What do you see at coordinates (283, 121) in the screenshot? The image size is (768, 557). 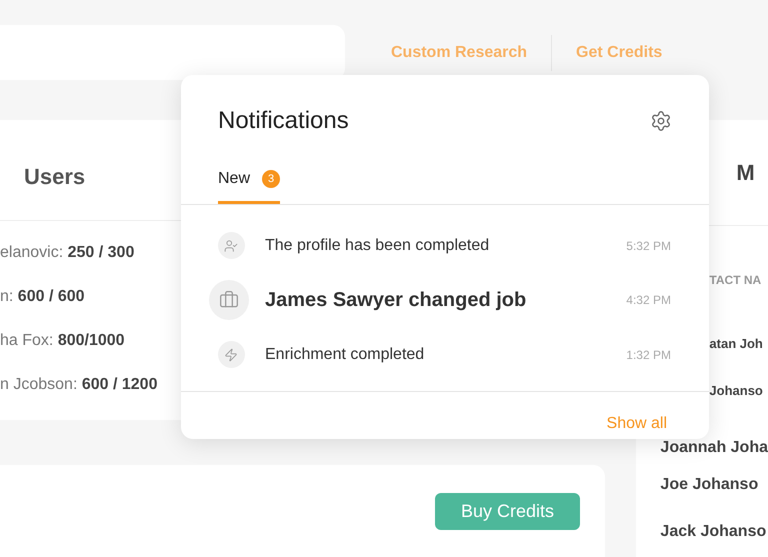 I see `panel-title: Notifications` at bounding box center [283, 121].